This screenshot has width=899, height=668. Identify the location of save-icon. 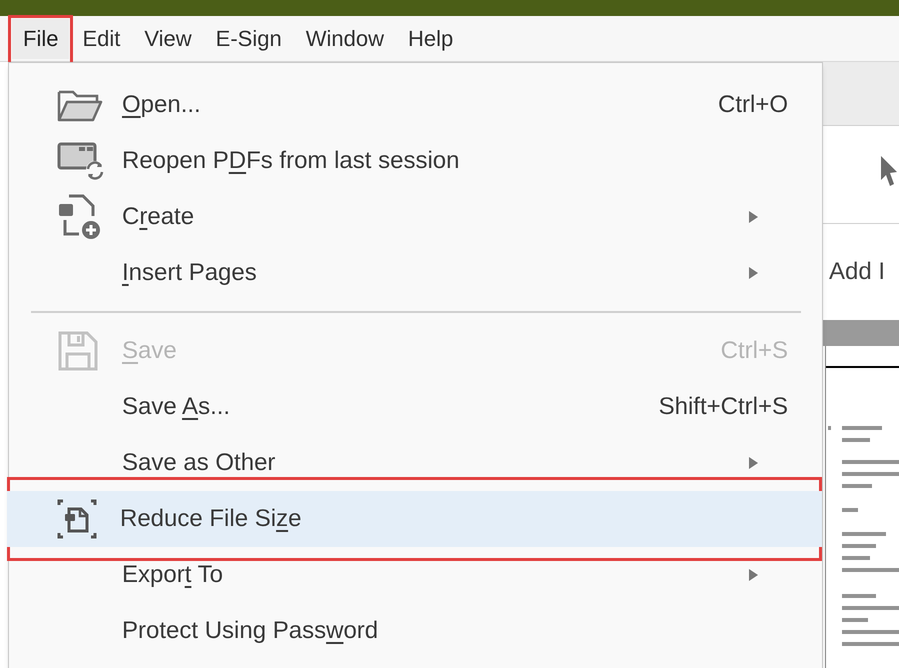
(78, 351).